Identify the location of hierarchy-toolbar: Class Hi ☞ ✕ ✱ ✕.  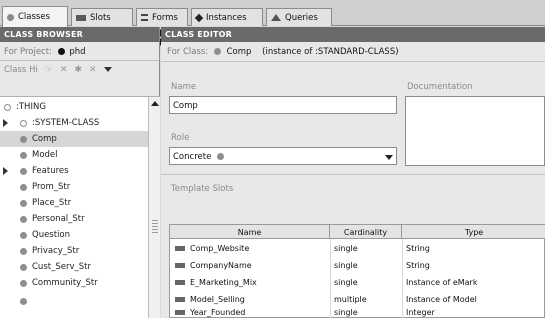
(79, 69).